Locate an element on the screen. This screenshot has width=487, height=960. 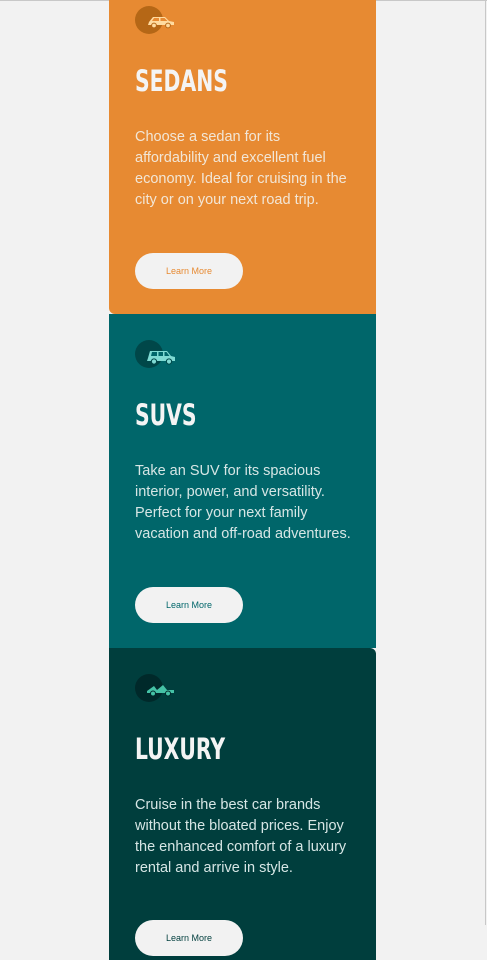
card-title: SEDANS is located at coordinates (181, 81).